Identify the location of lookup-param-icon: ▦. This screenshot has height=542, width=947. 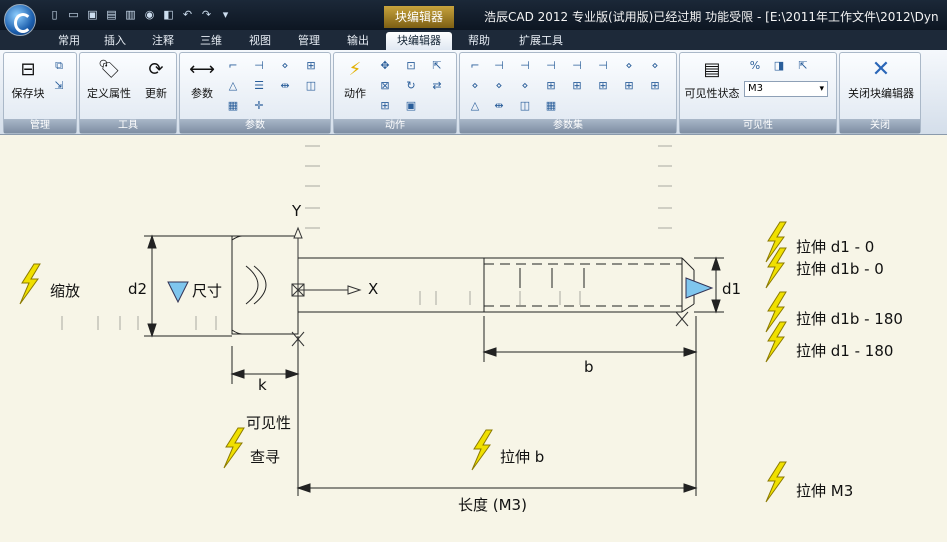
(233, 106).